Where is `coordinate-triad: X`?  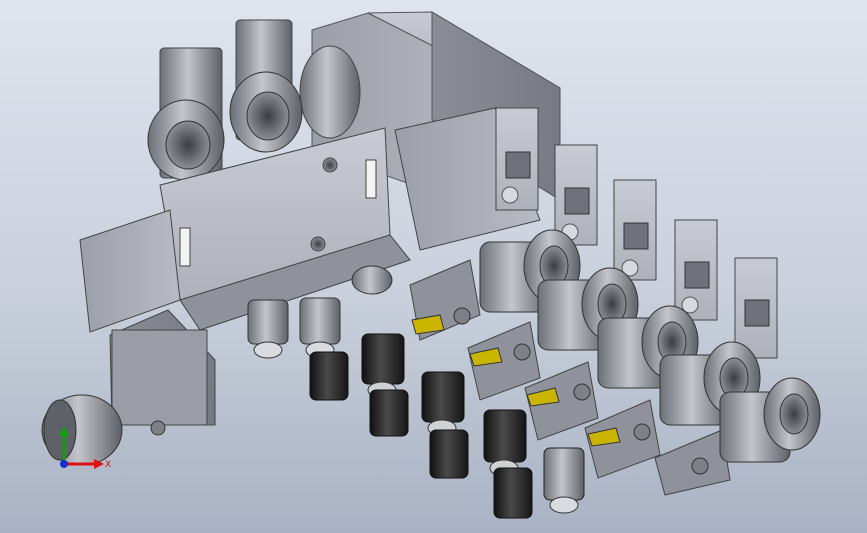
coordinate-triad: X is located at coordinates (85, 448).